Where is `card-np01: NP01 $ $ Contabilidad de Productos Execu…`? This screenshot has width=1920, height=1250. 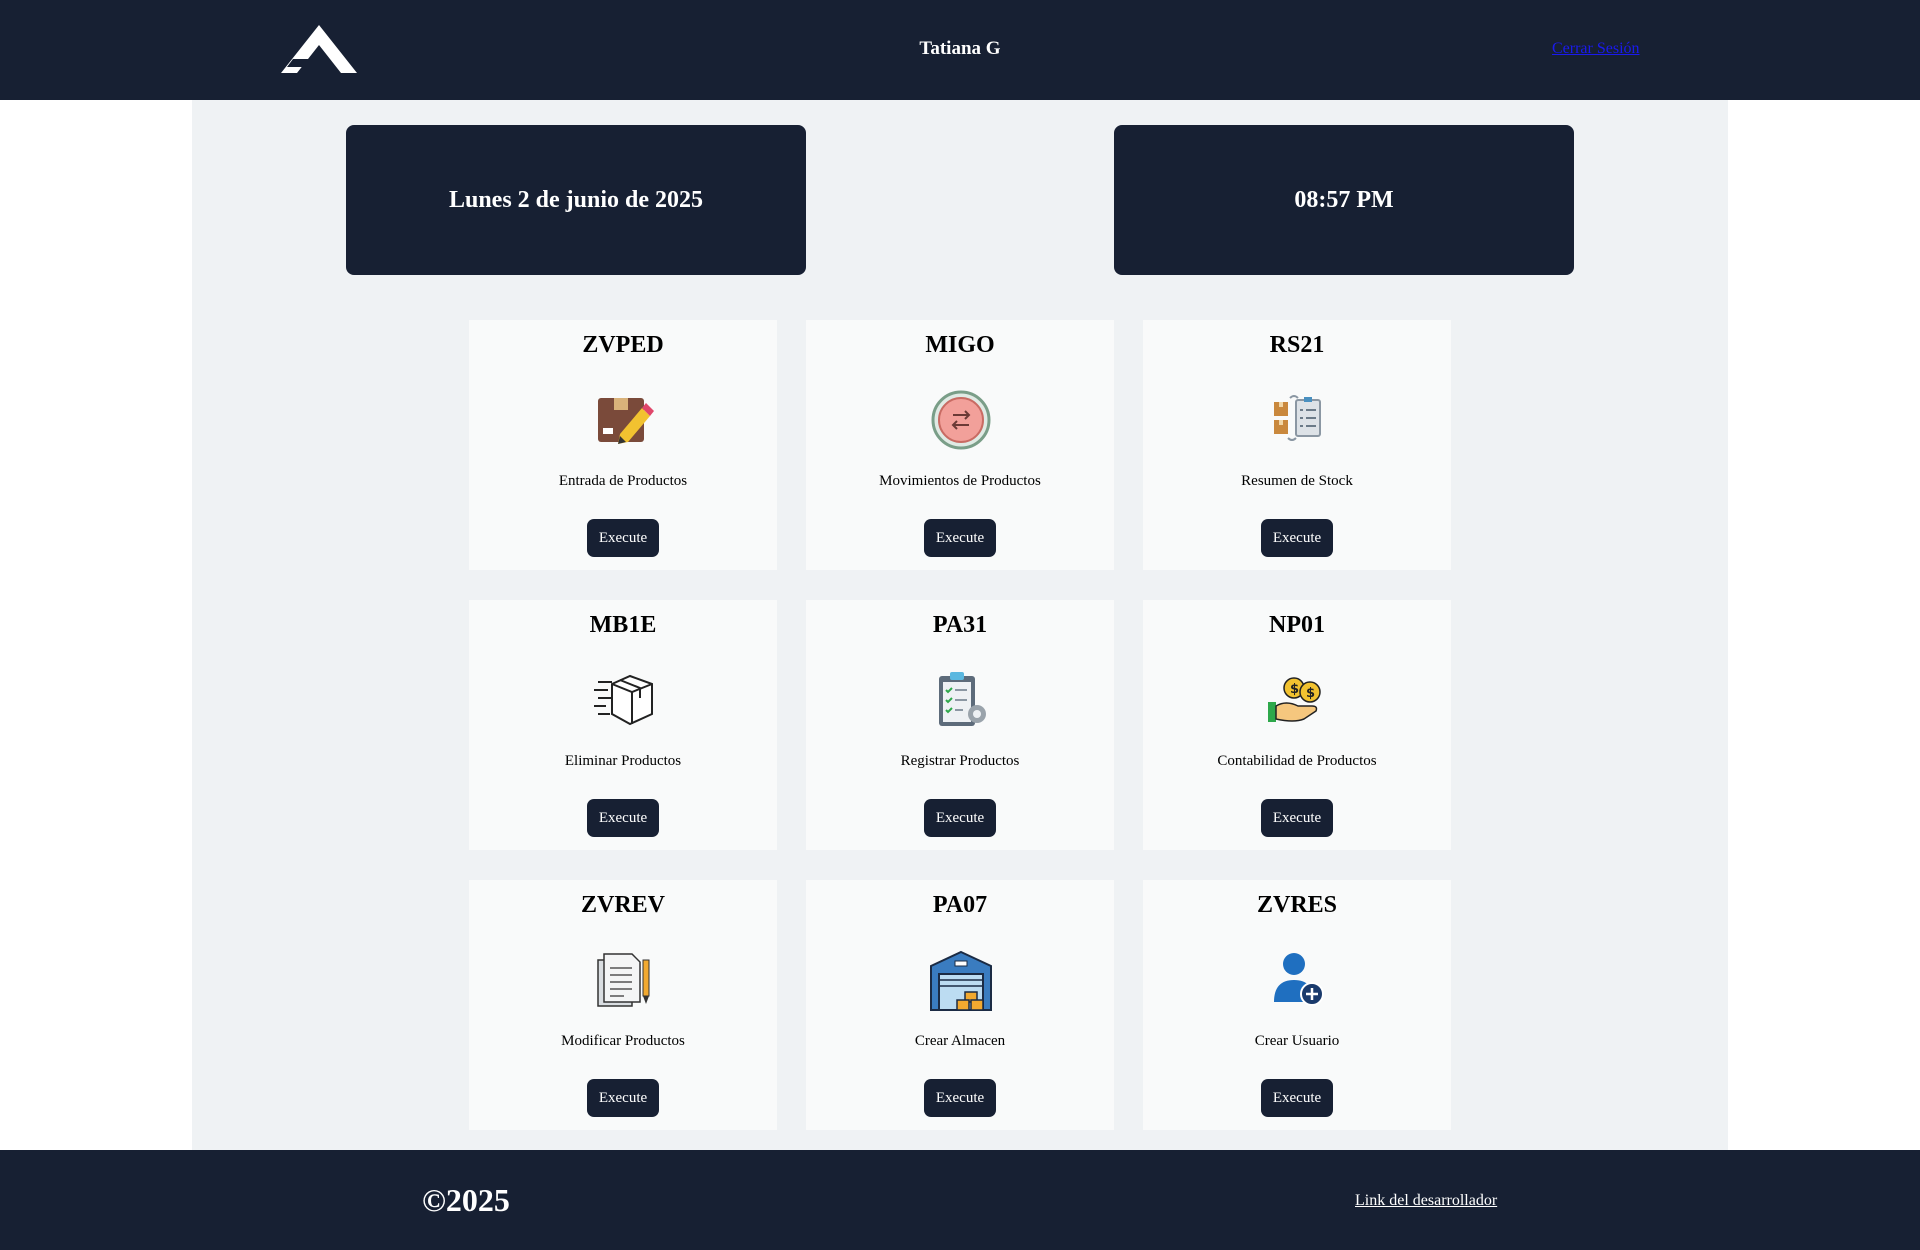
card-np01: NP01 $ $ Contabilidad de Productos Execu… is located at coordinates (1297, 725).